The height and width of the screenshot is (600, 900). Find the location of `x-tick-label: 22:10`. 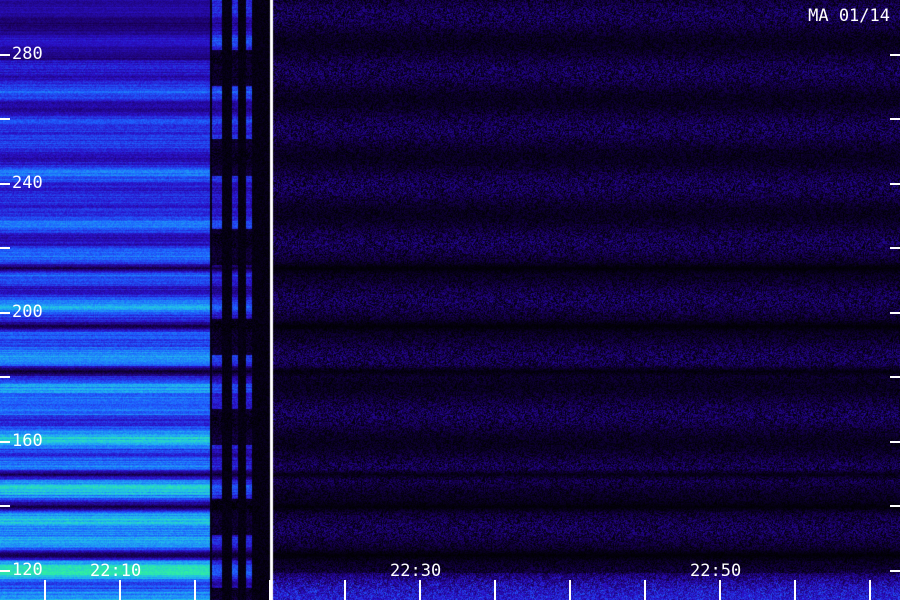

x-tick-label: 22:10 is located at coordinates (116, 571).